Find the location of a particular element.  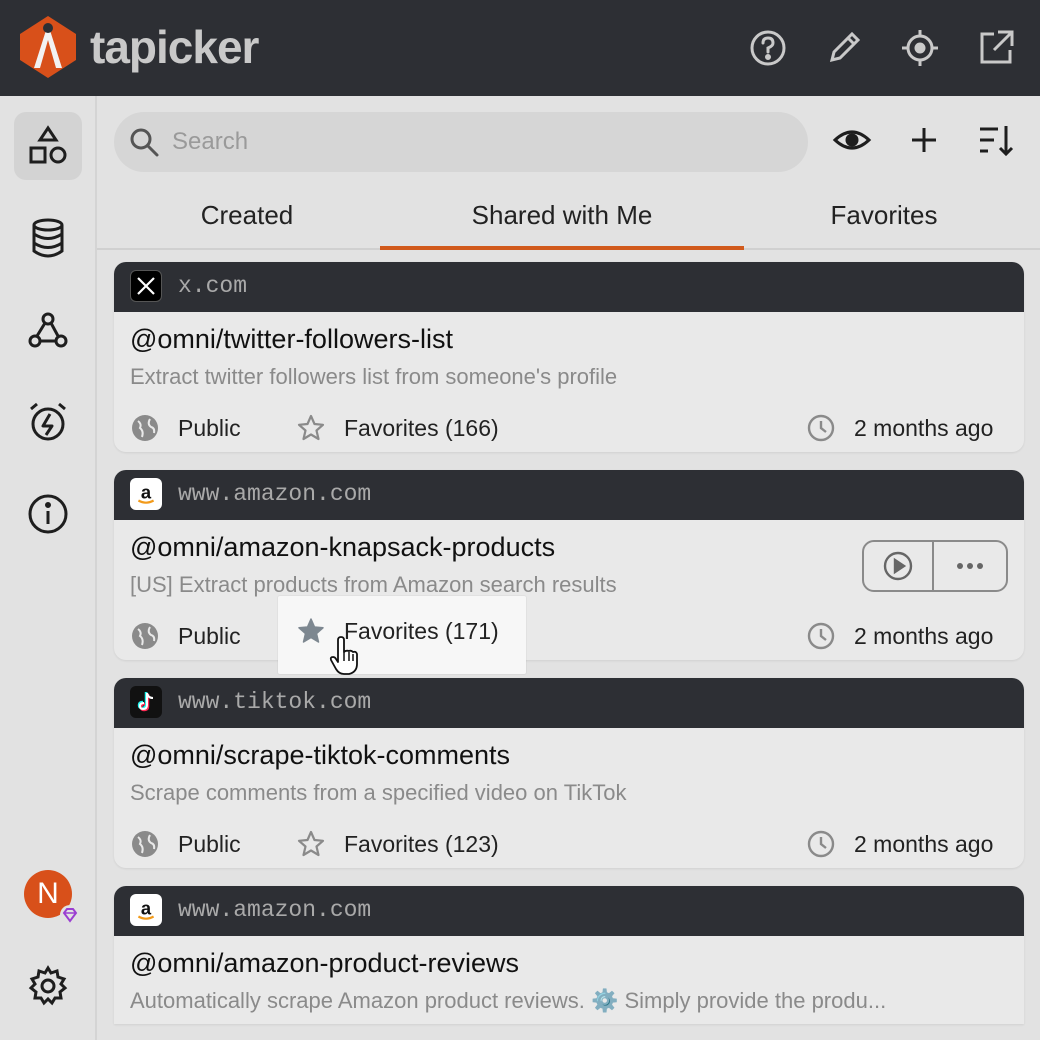

favorite-button: Favorites (123) is located at coordinates (397, 844).